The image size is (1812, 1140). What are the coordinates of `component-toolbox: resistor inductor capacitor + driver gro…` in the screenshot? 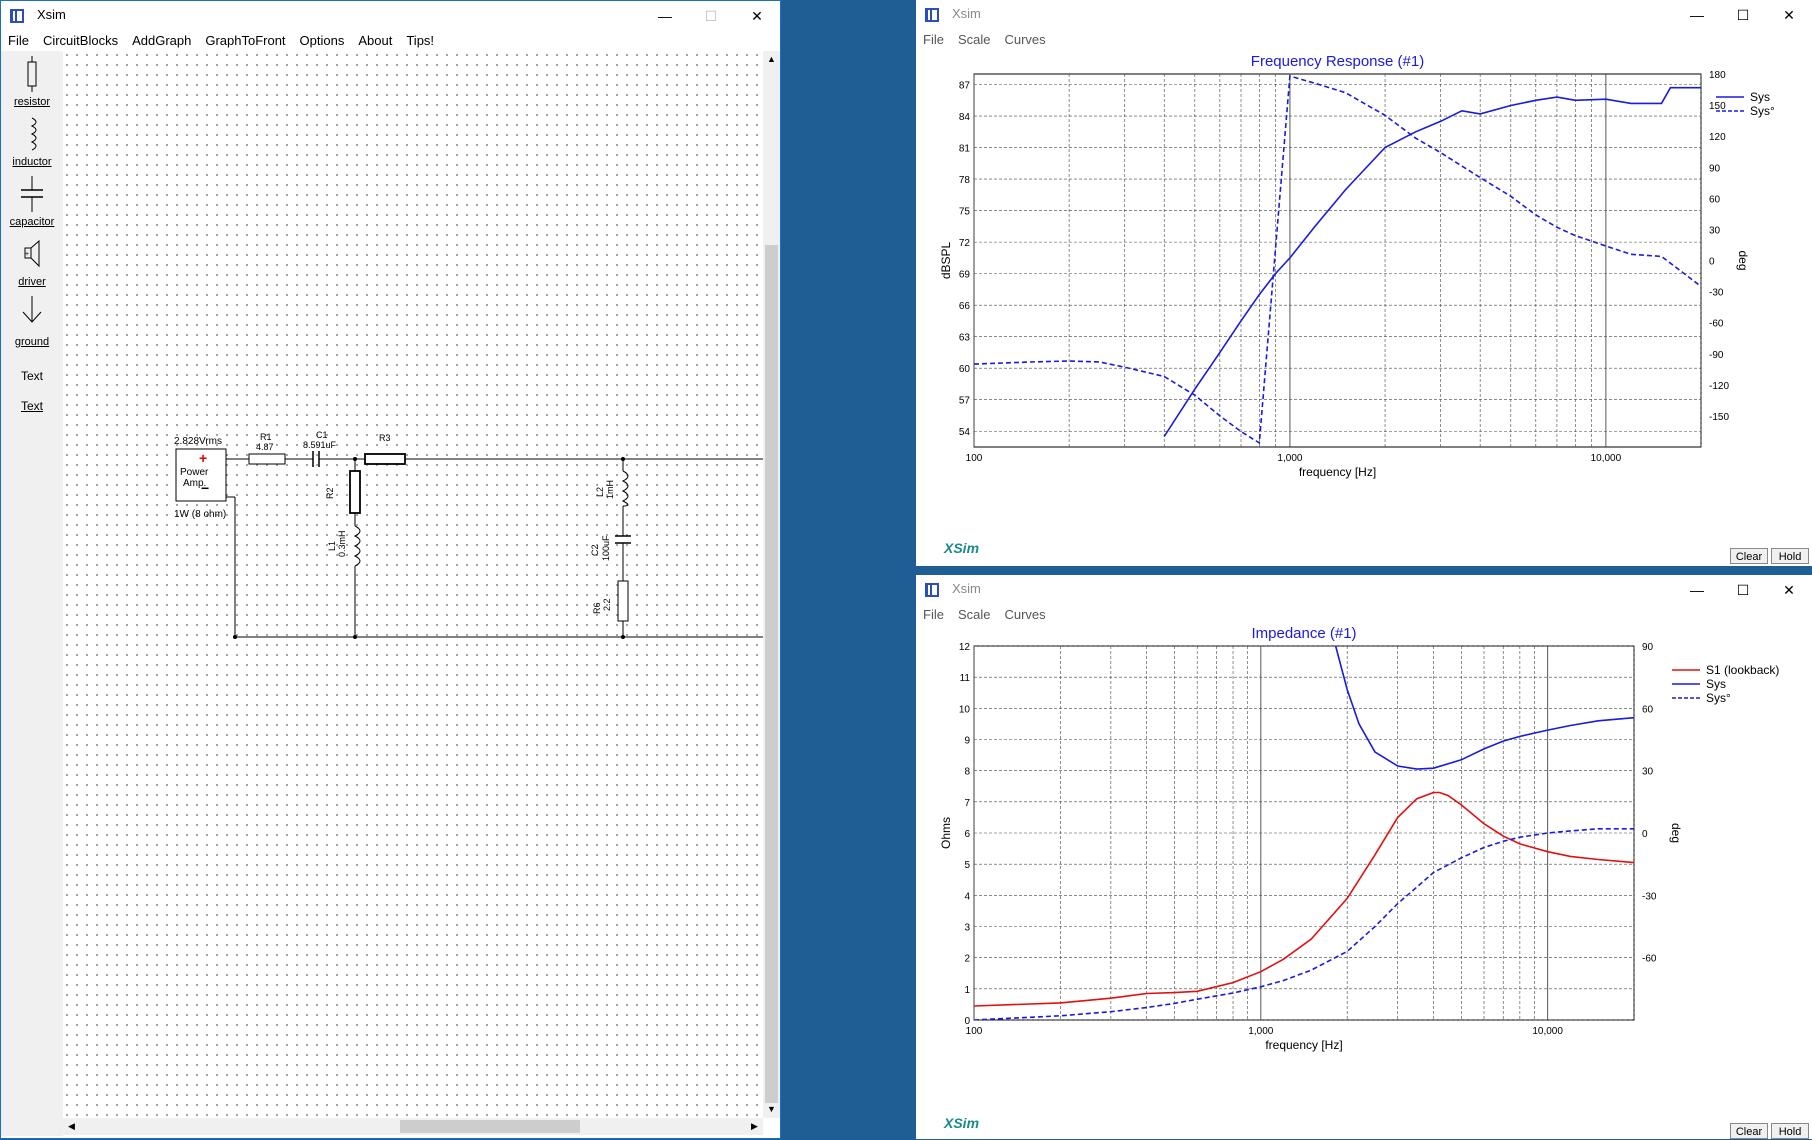 It's located at (32, 593).